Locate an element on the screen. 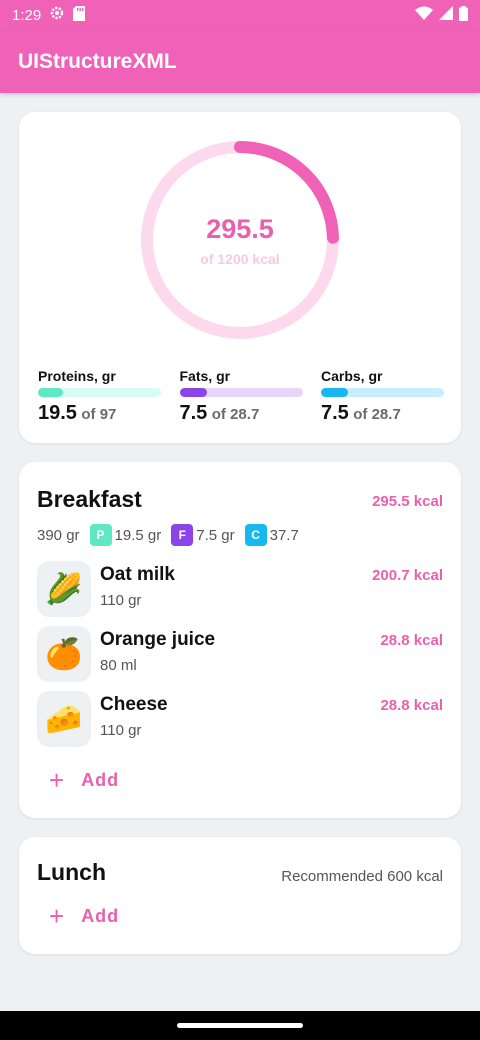 This screenshot has width=480, height=1040. macro-value: 19.5 is located at coordinates (57, 413).